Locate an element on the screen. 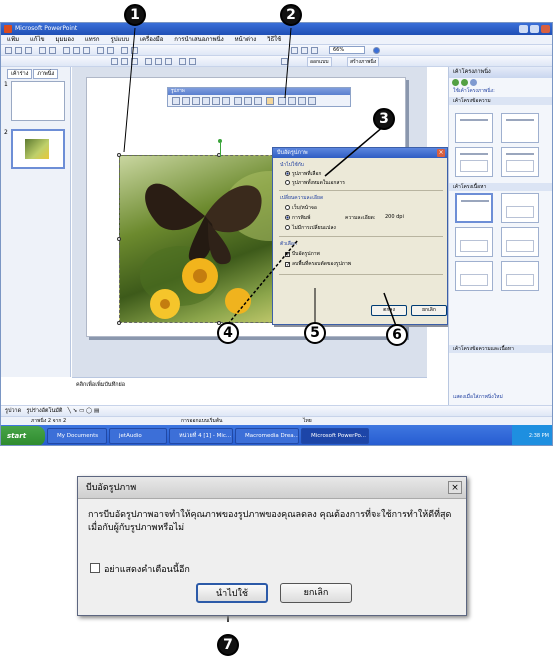  notes-pane: คลิกเพื่อเพิ่มบันทึกย่อ is located at coordinates (249, 391).